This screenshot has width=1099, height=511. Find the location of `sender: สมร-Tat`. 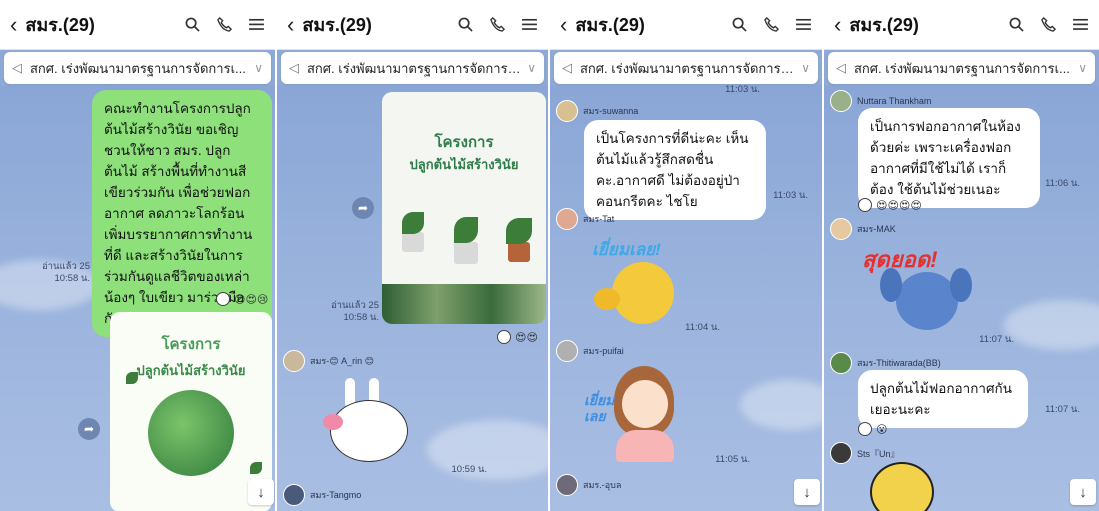

sender: สมร-Tat is located at coordinates (585, 219).